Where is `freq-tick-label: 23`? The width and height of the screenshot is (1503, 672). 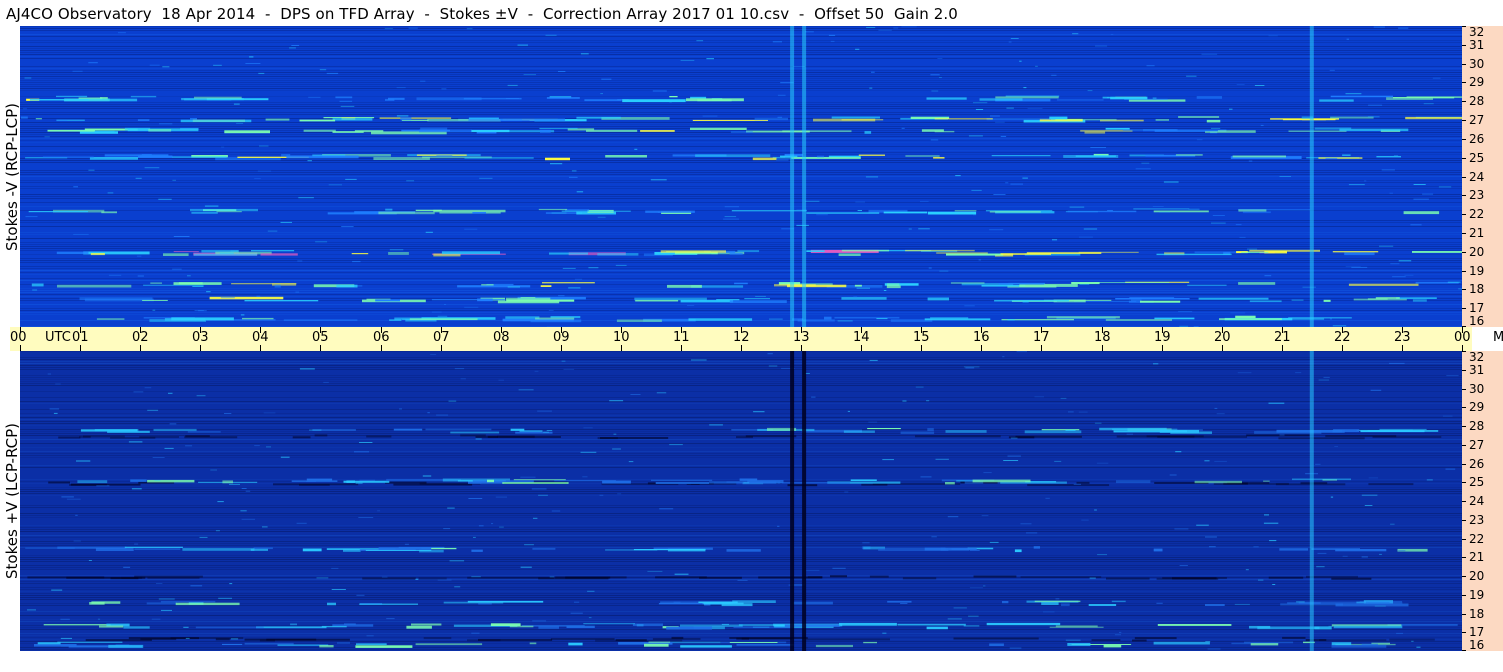 freq-tick-label: 23 is located at coordinates (1477, 520).